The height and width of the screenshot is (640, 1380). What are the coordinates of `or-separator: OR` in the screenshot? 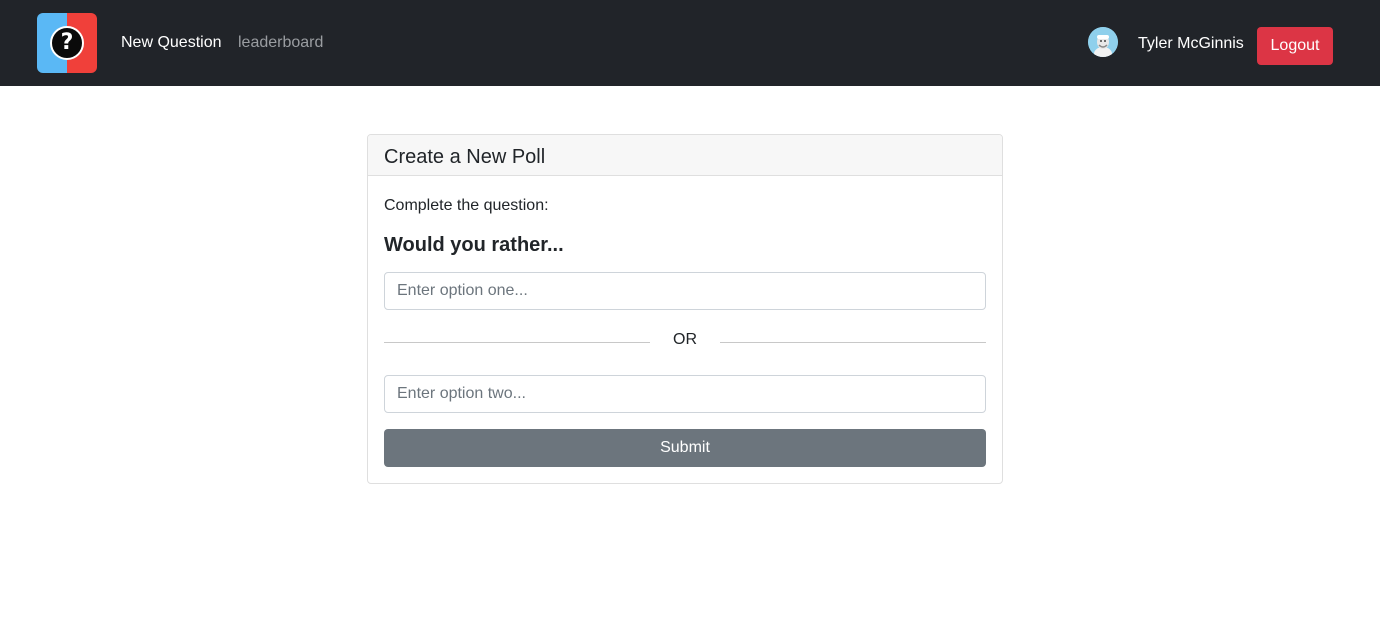 It's located at (685, 339).